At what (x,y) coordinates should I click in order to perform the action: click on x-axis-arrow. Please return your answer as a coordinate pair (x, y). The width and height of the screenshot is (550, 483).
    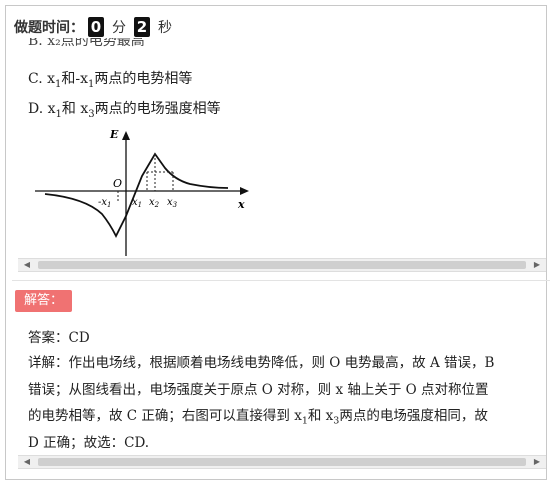
    Looking at the image, I should click on (244, 191).